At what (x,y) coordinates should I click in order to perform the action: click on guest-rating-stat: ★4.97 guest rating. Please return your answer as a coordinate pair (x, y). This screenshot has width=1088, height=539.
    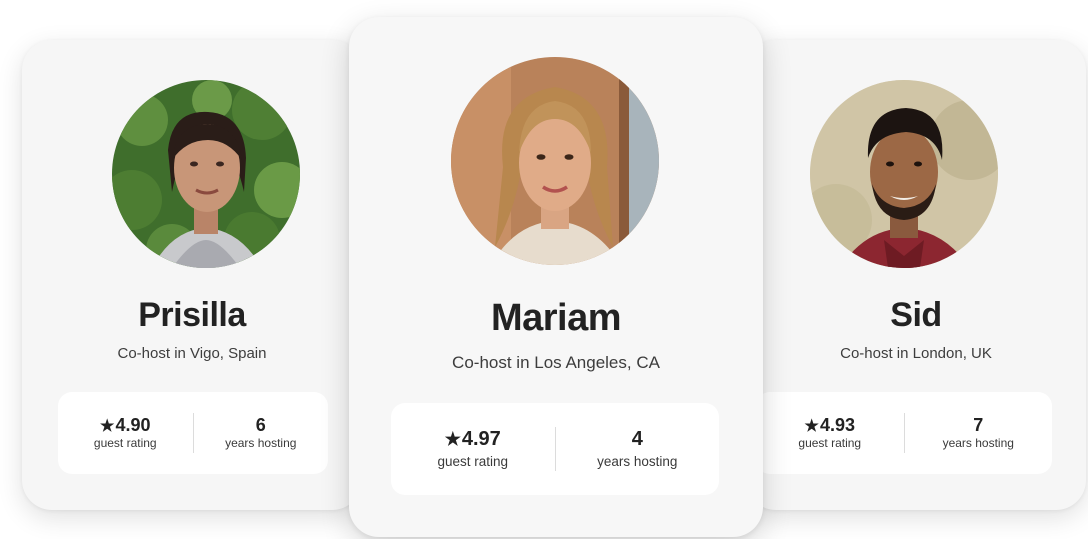
    Looking at the image, I should click on (473, 449).